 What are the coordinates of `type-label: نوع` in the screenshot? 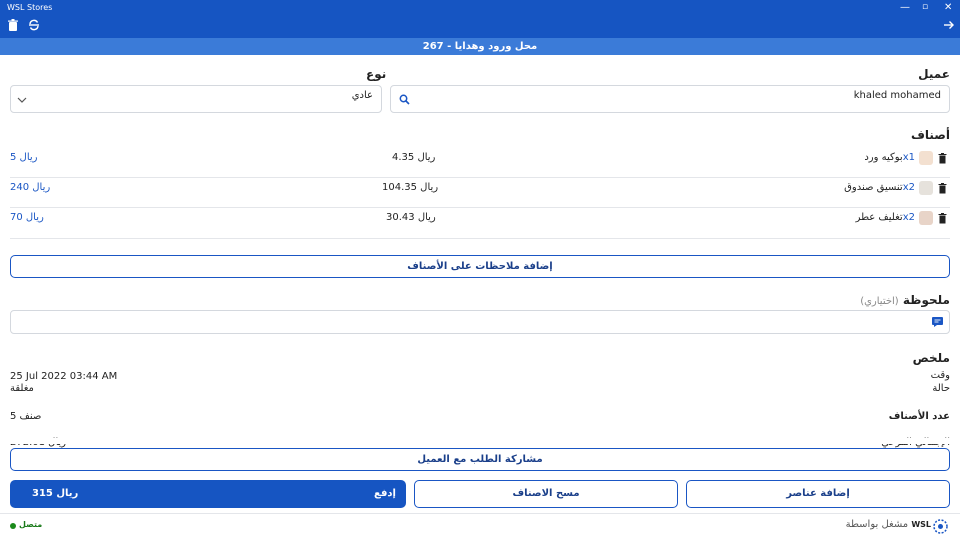 It's located at (376, 74).